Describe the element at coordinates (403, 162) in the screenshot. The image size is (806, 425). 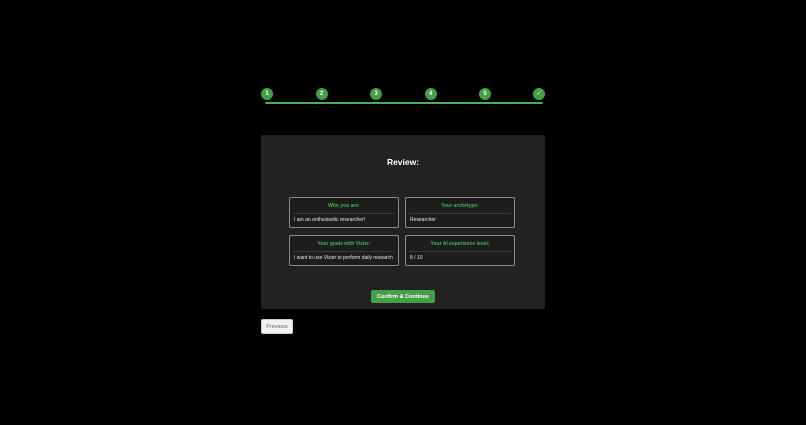
I see `review-title: Review:` at that location.